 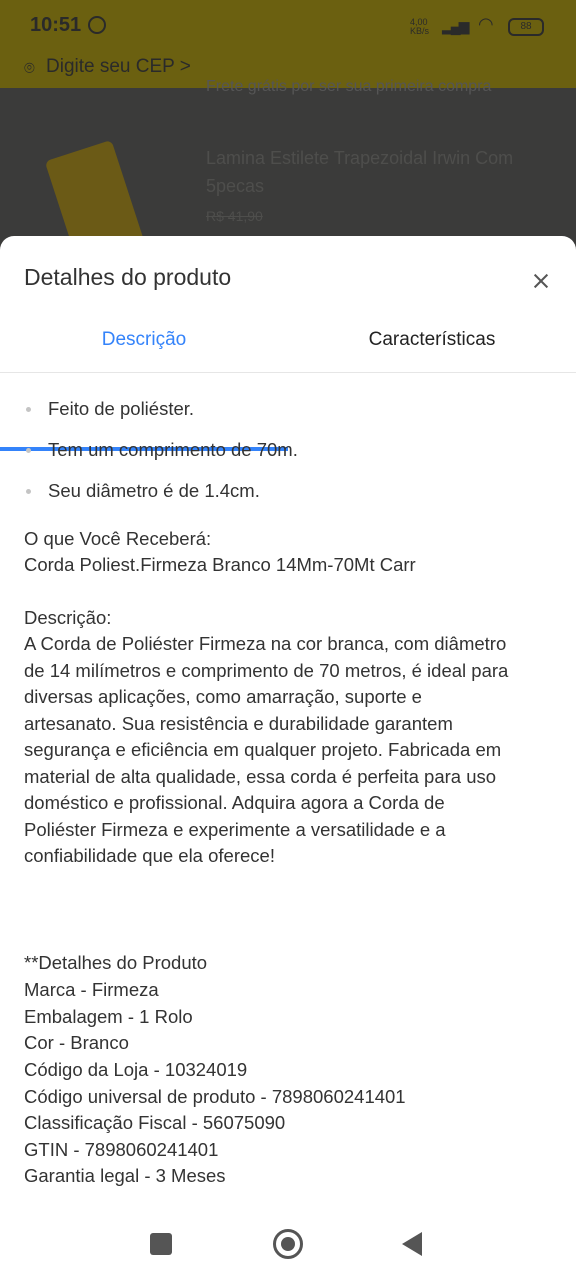 What do you see at coordinates (76, 1042) in the screenshot?
I see `details-line: Cor - Branco` at bounding box center [76, 1042].